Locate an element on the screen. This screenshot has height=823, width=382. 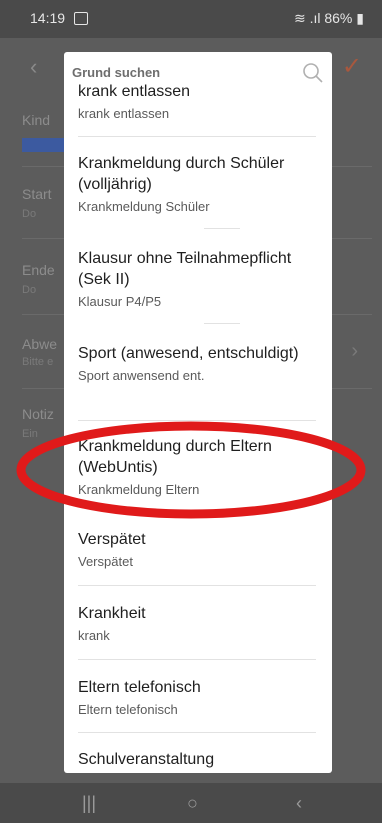
reason-subtitle: Krankmeldung Eltern is located at coordinates (139, 489).